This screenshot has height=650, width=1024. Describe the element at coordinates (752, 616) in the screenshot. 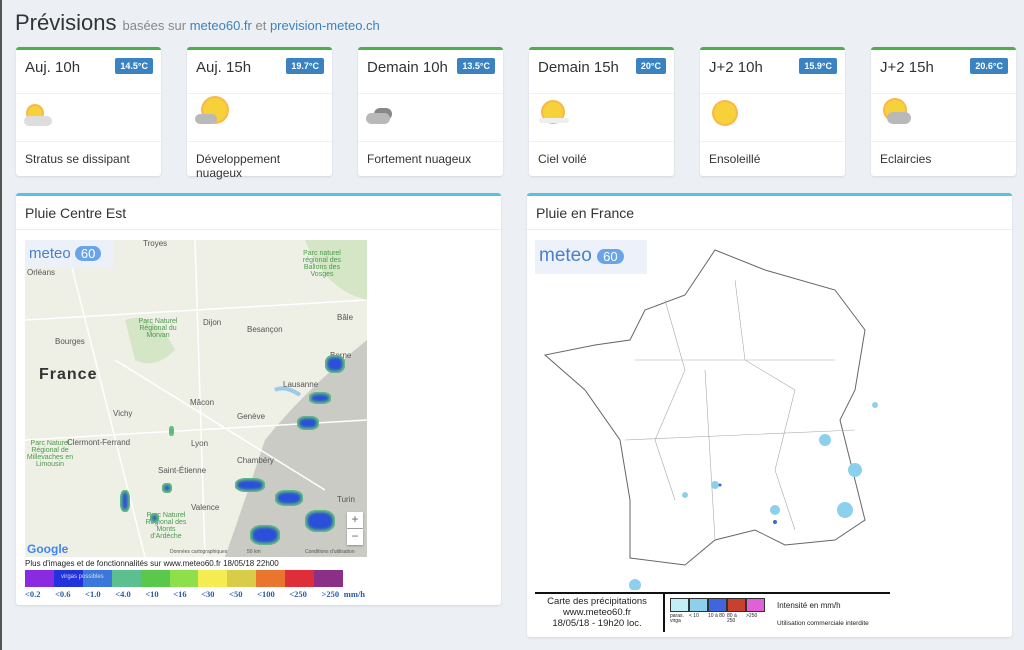

I see `legend-label: >250` at that location.